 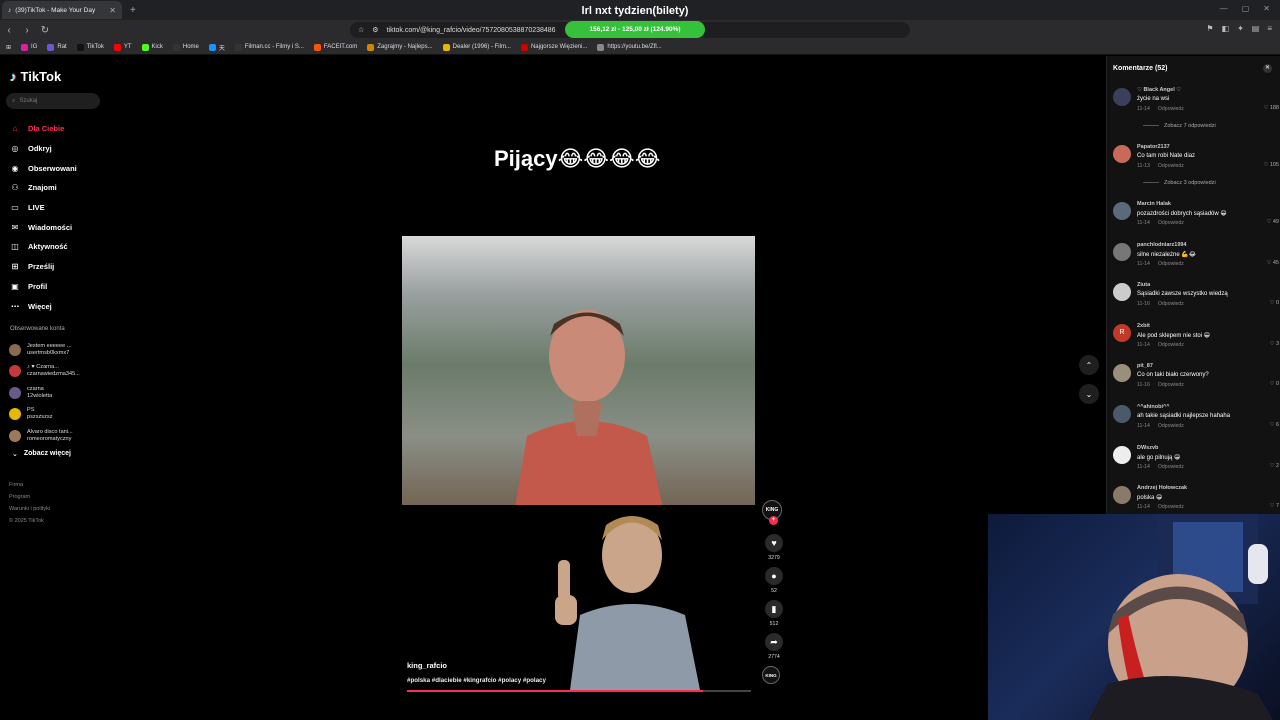 What do you see at coordinates (62, 10) in the screenshot?
I see `browser-tab: ♪ (39)TikTok - Make Your Day ✕` at bounding box center [62, 10].